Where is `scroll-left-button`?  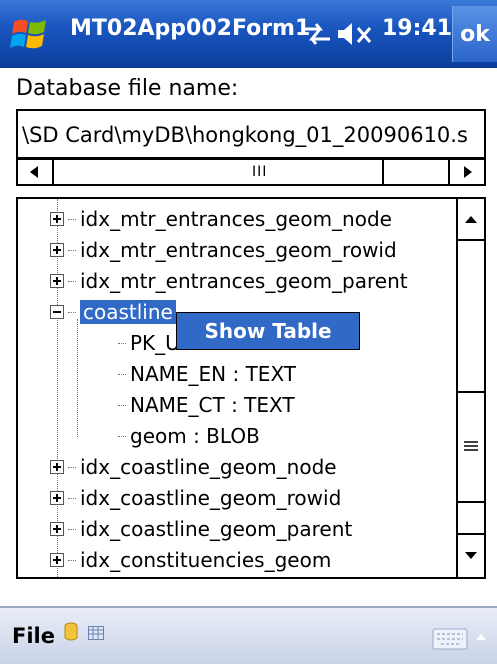
scroll-left-button is located at coordinates (36, 172).